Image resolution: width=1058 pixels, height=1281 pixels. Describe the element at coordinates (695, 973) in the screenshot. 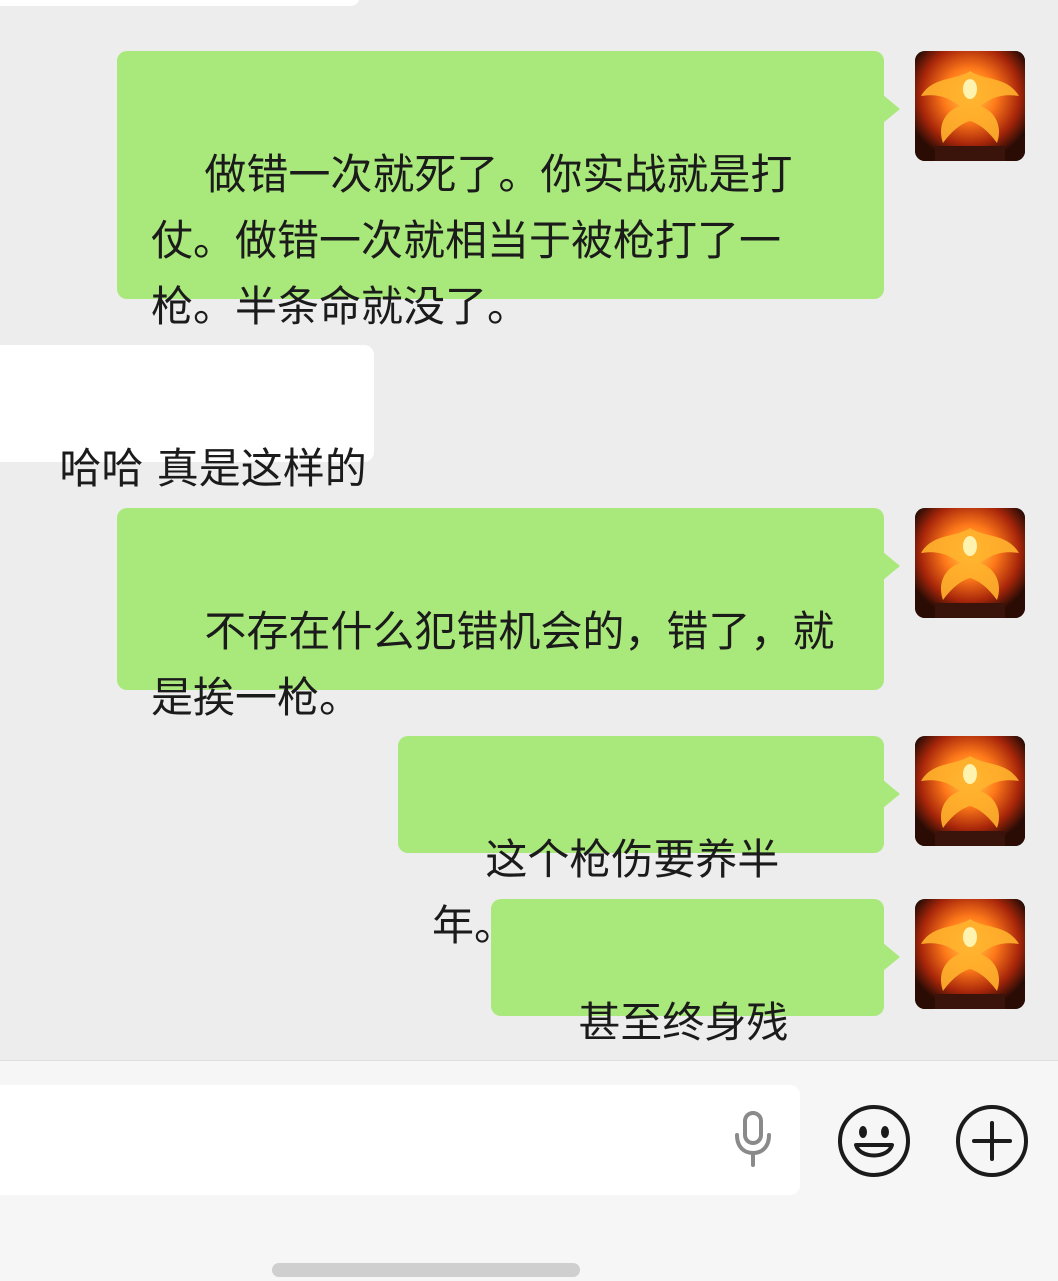

I see `sent-message-bubble: 甚至终身残废。` at that location.